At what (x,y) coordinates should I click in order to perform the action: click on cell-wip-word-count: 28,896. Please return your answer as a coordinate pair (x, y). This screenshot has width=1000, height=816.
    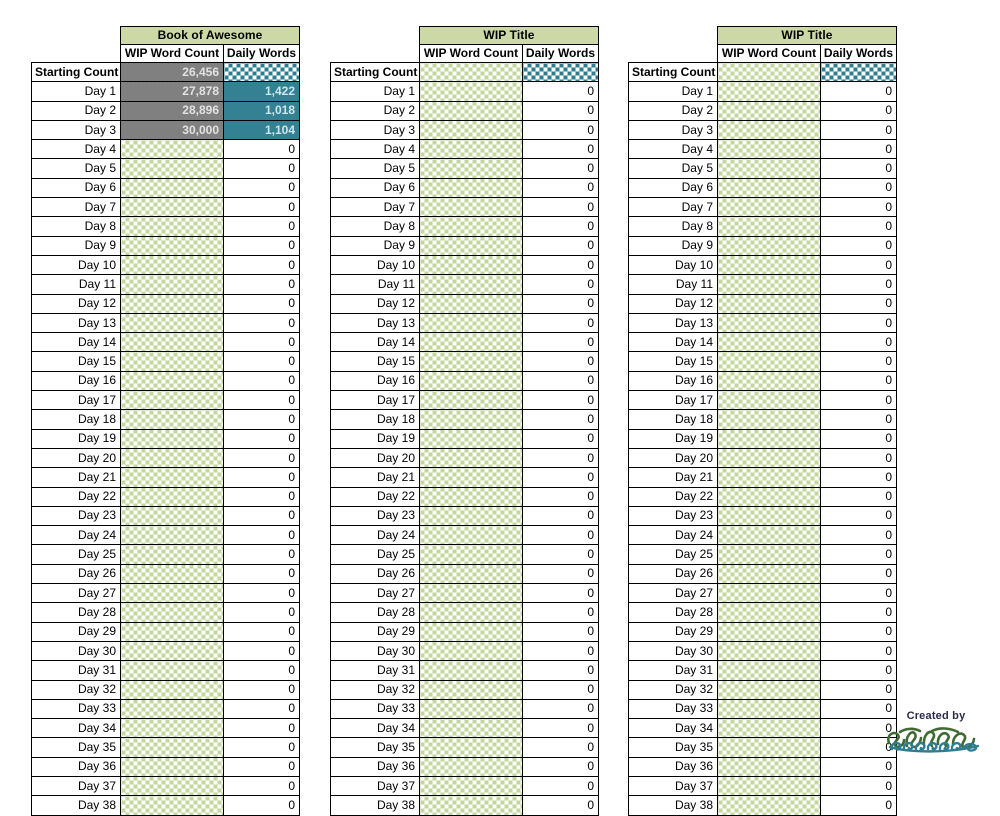
    Looking at the image, I should click on (172, 110).